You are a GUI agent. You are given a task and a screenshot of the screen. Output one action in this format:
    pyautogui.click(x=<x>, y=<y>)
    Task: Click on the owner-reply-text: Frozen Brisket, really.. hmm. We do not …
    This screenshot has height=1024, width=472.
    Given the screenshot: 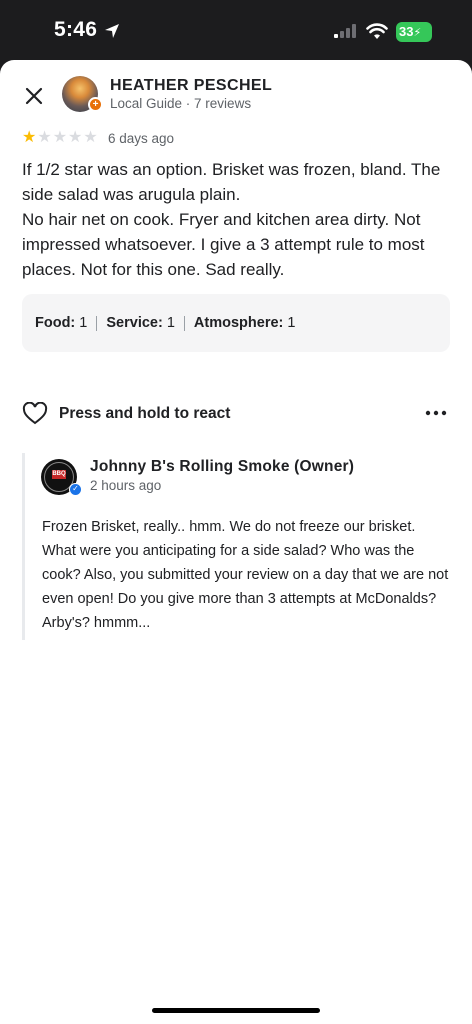 What is the action you would take?
    pyautogui.click(x=245, y=575)
    